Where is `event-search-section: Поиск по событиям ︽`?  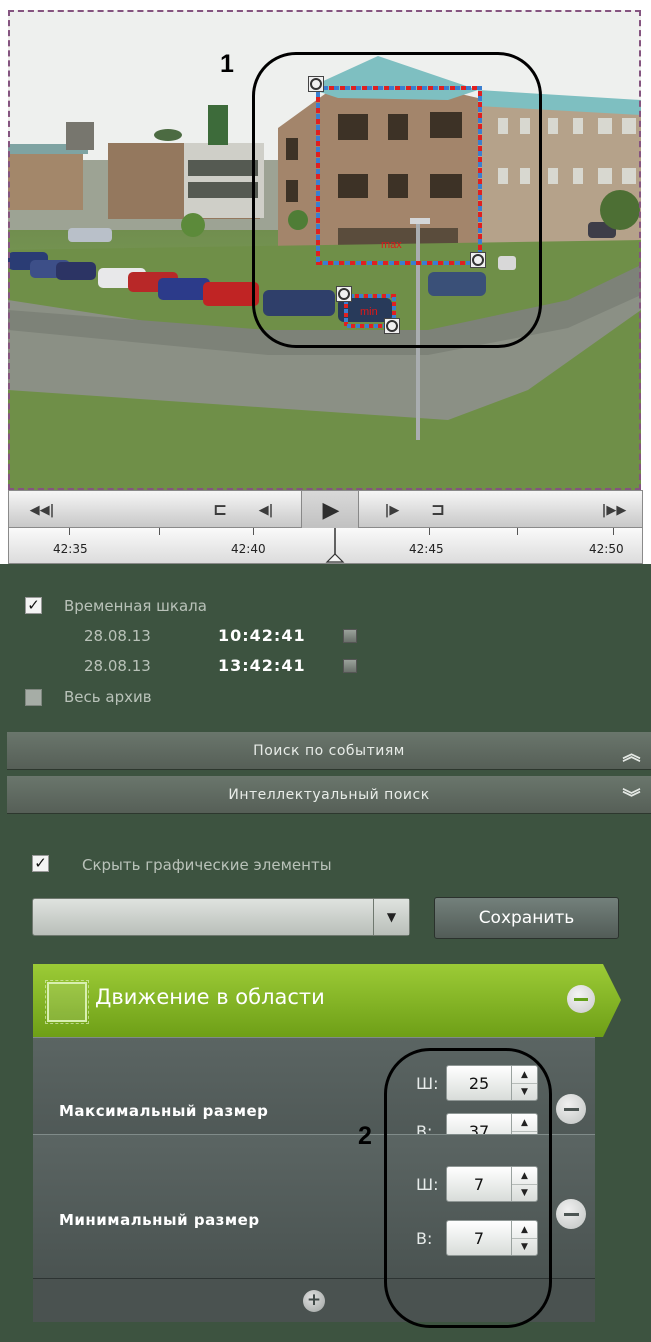
event-search-section: Поиск по событиям ︽ is located at coordinates (329, 751).